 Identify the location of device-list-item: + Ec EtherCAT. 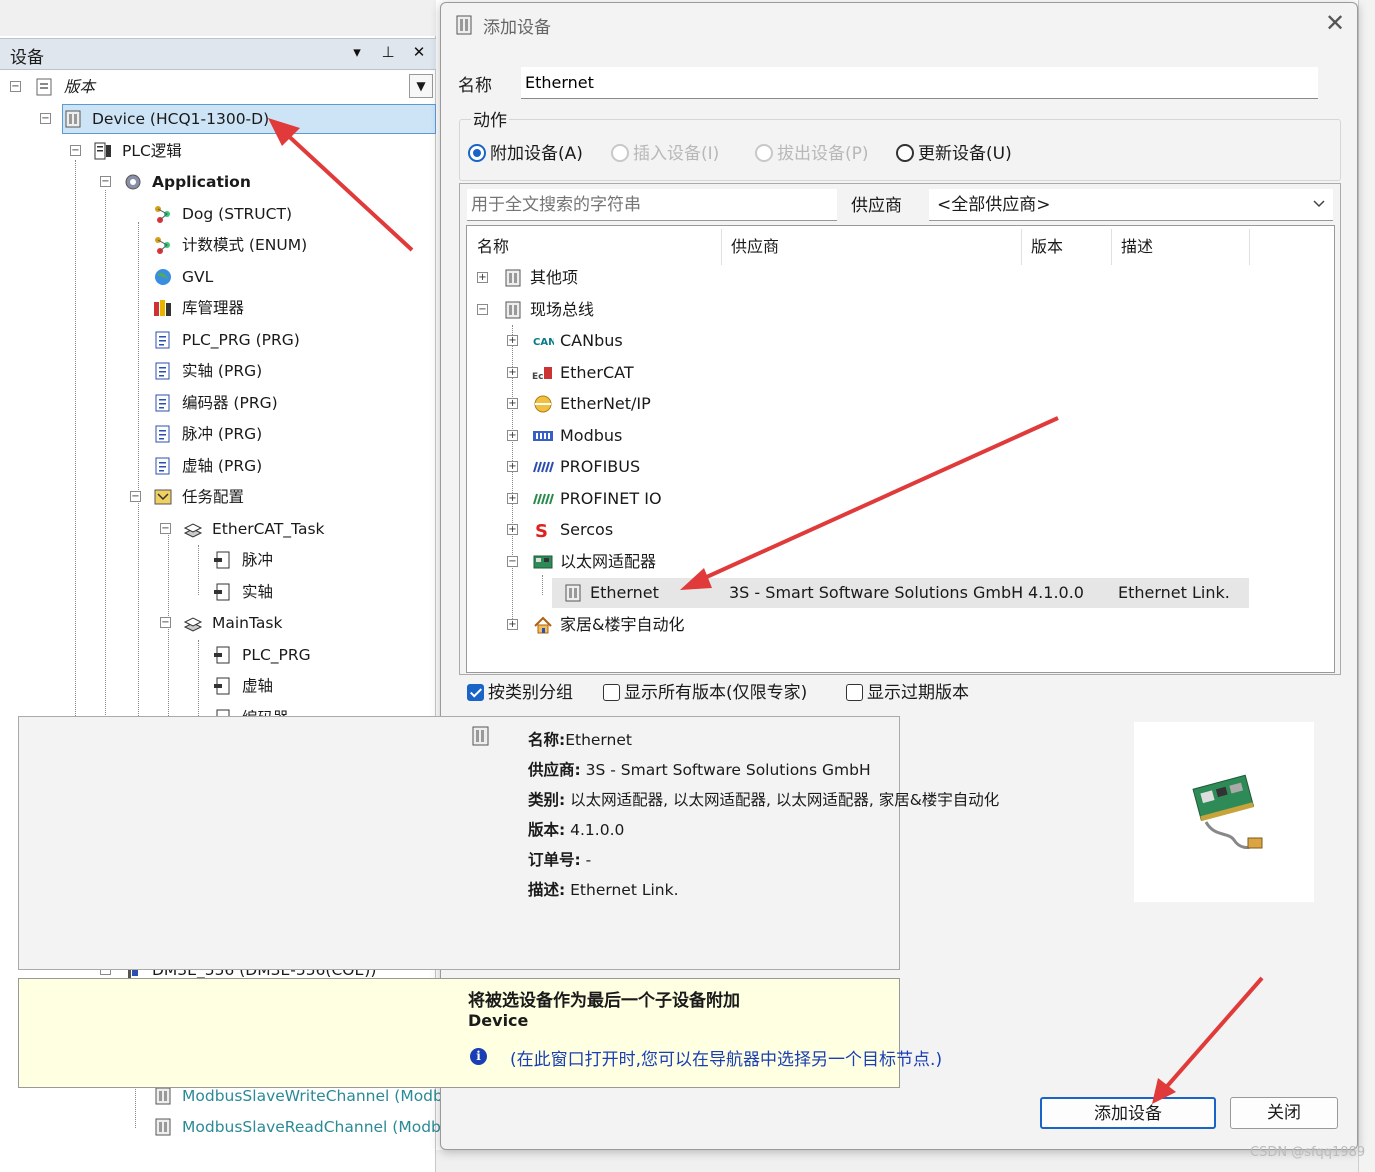
(665, 373).